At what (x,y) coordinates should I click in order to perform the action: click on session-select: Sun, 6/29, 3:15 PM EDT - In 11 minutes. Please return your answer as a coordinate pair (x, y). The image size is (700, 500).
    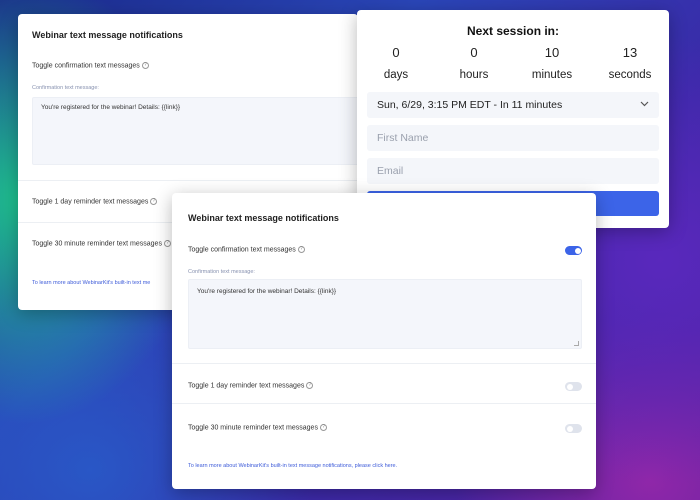
    Looking at the image, I should click on (513, 105).